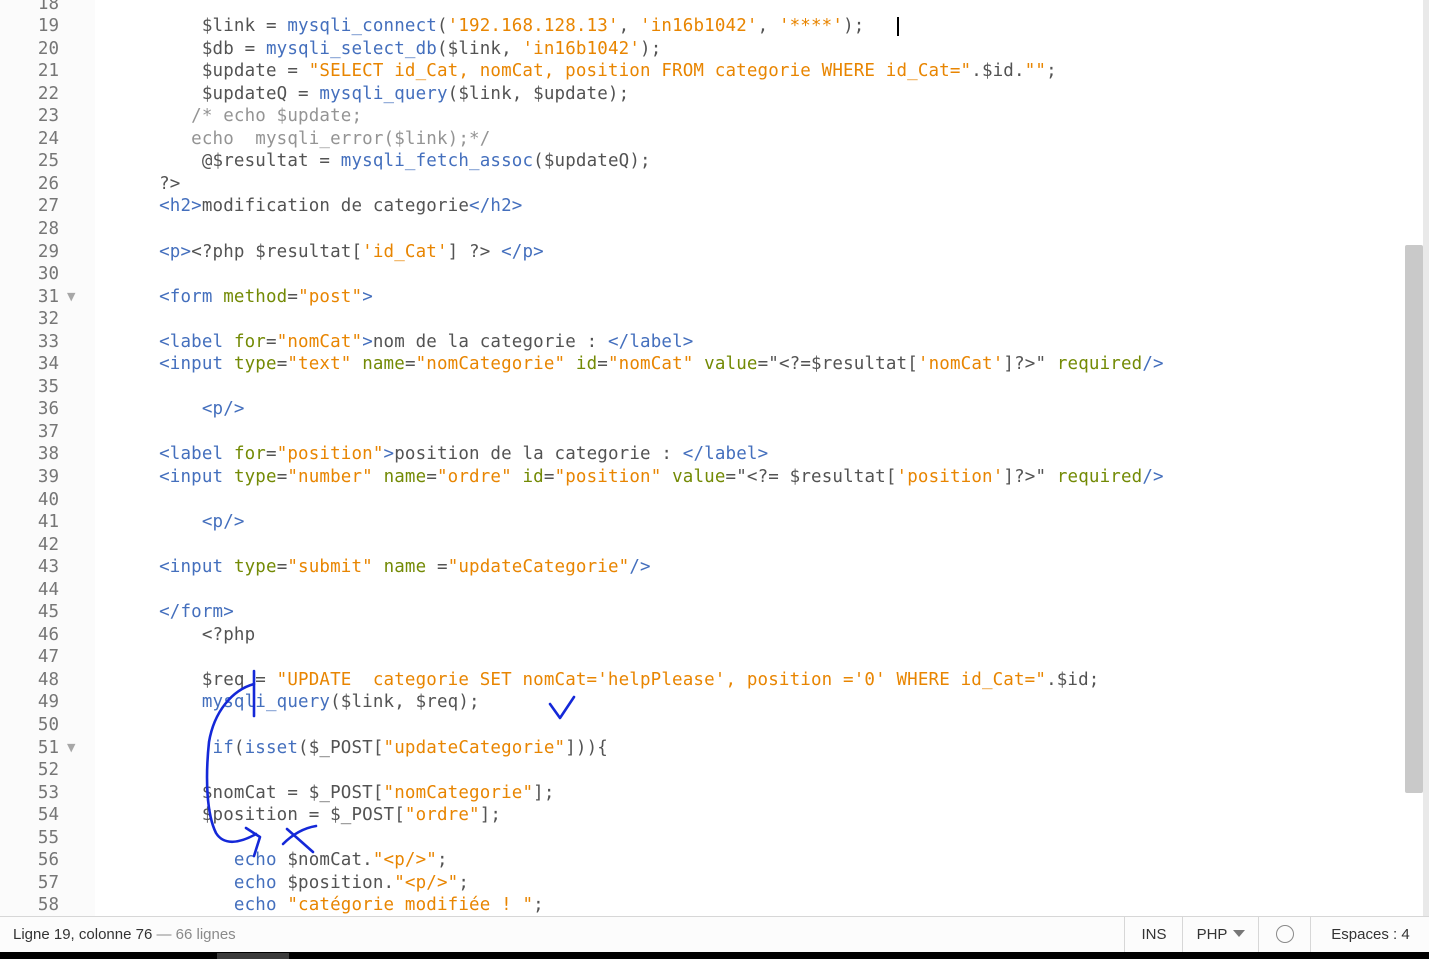  What do you see at coordinates (702, 206) in the screenshot?
I see `code-line: 27 <h2>modification de categorie</h2>` at bounding box center [702, 206].